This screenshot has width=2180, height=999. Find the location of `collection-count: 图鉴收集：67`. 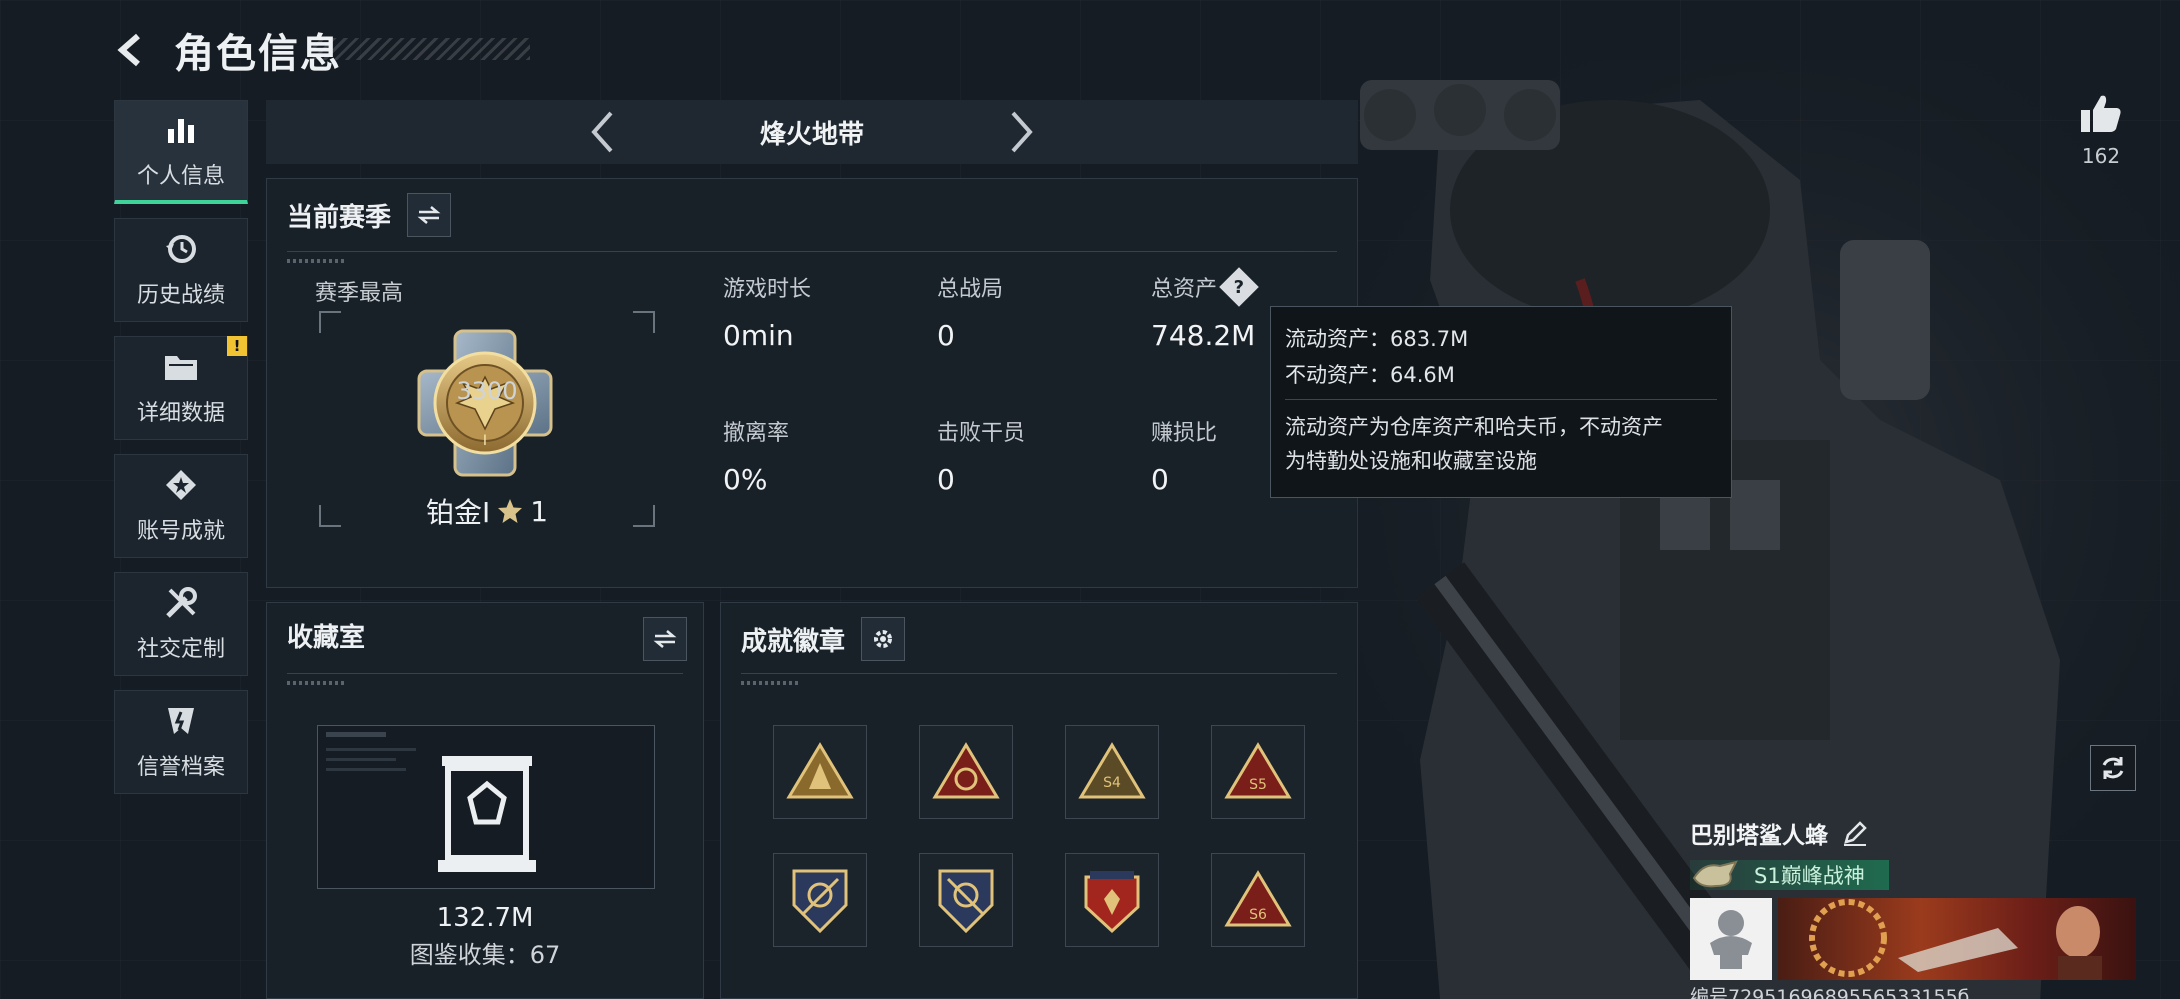

collection-count: 图鉴收集：67 is located at coordinates (485, 955).